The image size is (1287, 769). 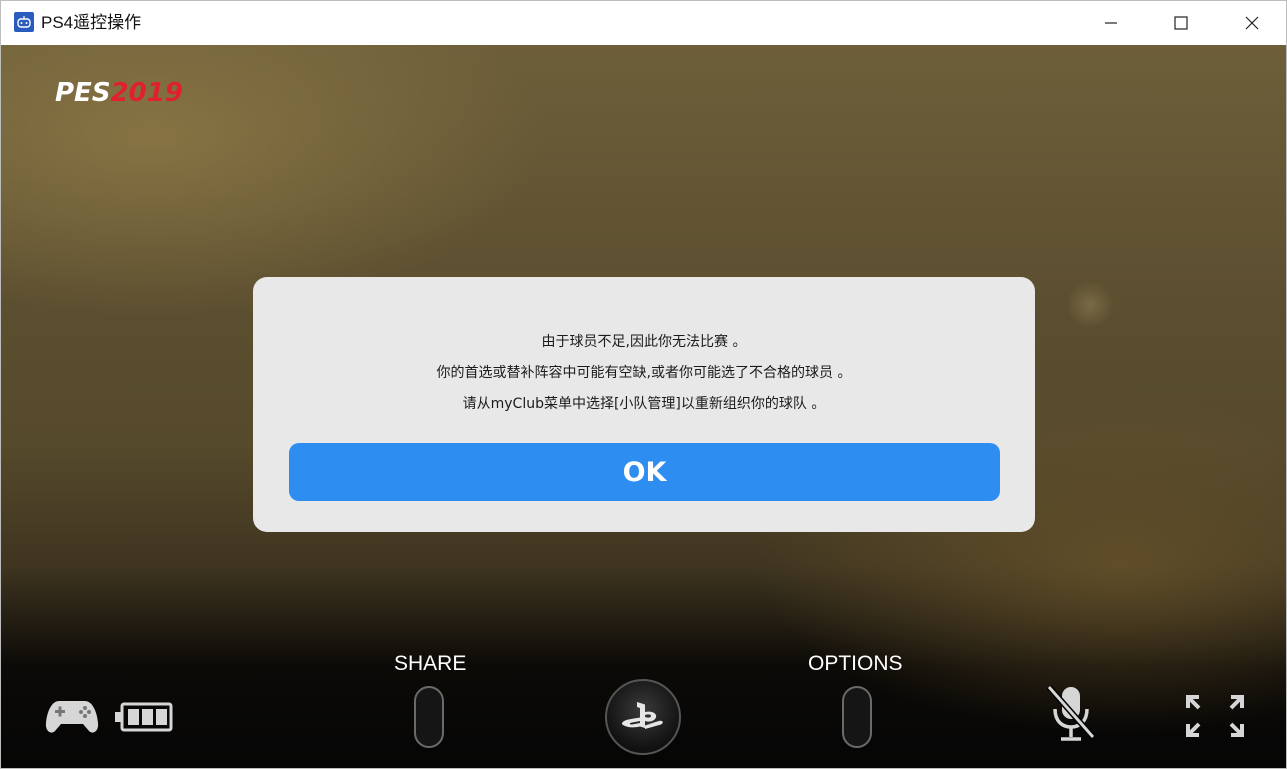 I want to click on playstation-button, so click(x=643, y=717).